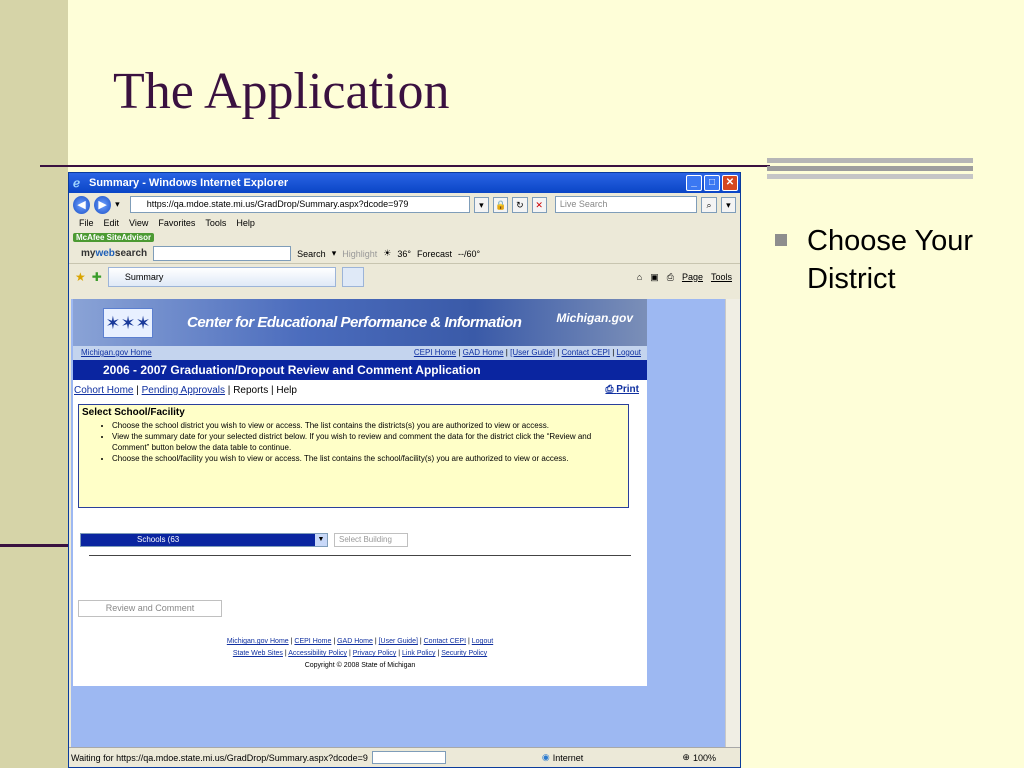 This screenshot has height=768, width=1024. What do you see at coordinates (730, 183) in the screenshot?
I see `close-button: ✕` at bounding box center [730, 183].